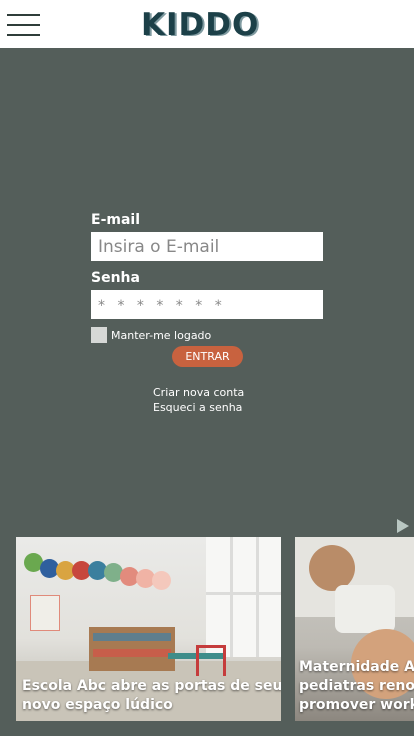 The width and height of the screenshot is (414, 736). I want to click on remember-me: Manter-me logado, so click(207, 335).